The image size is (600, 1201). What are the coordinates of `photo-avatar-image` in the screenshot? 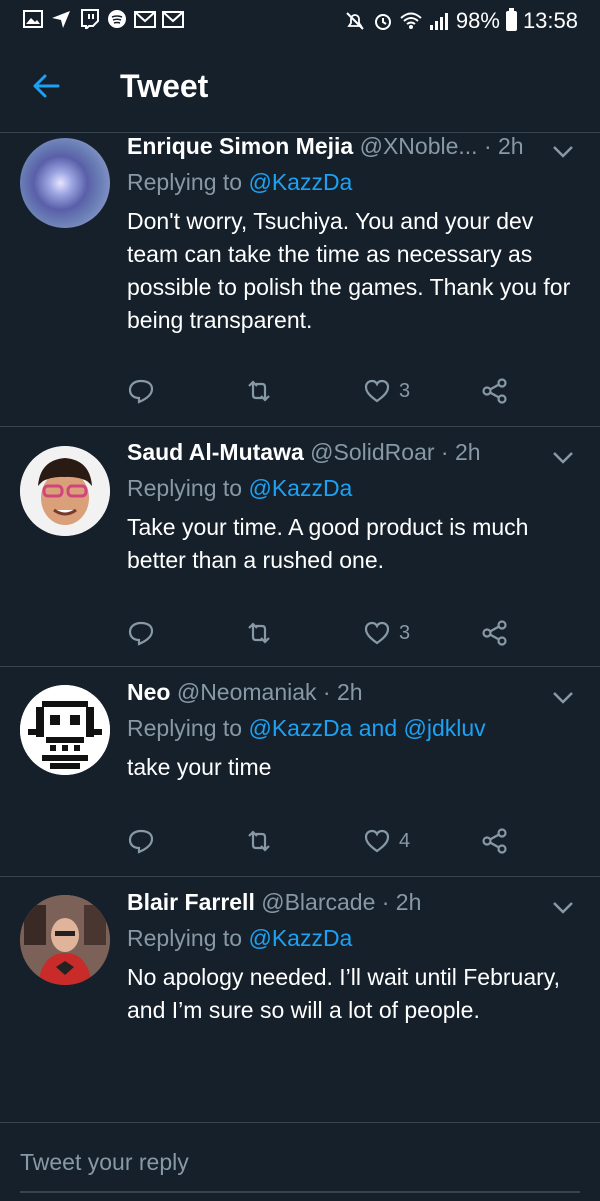 It's located at (65, 940).